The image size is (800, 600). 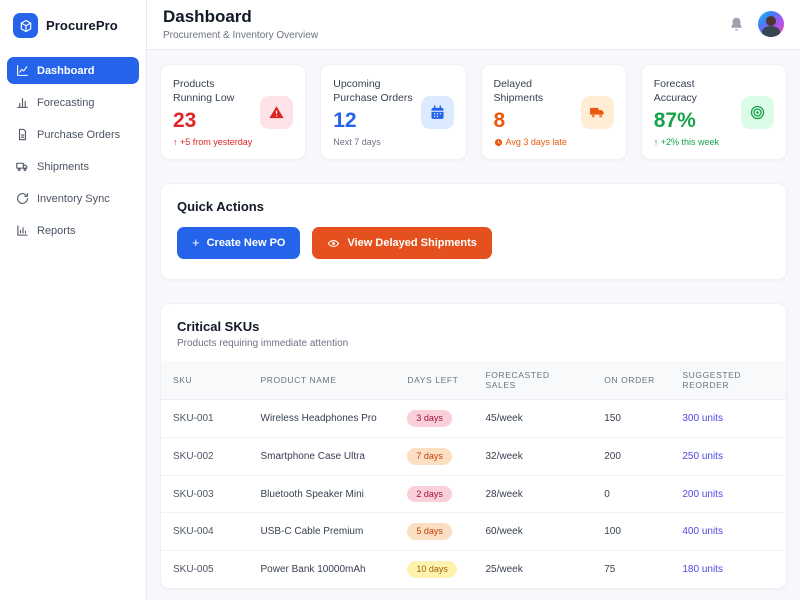 I want to click on critical-skus-title: Critical SKUs, so click(x=218, y=327).